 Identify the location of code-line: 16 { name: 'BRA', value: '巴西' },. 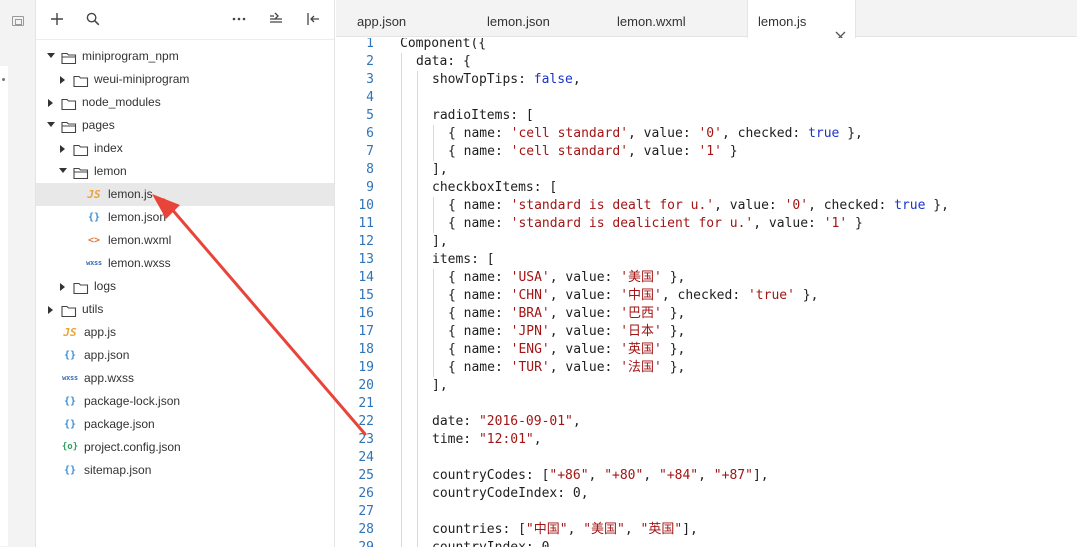
(706, 314).